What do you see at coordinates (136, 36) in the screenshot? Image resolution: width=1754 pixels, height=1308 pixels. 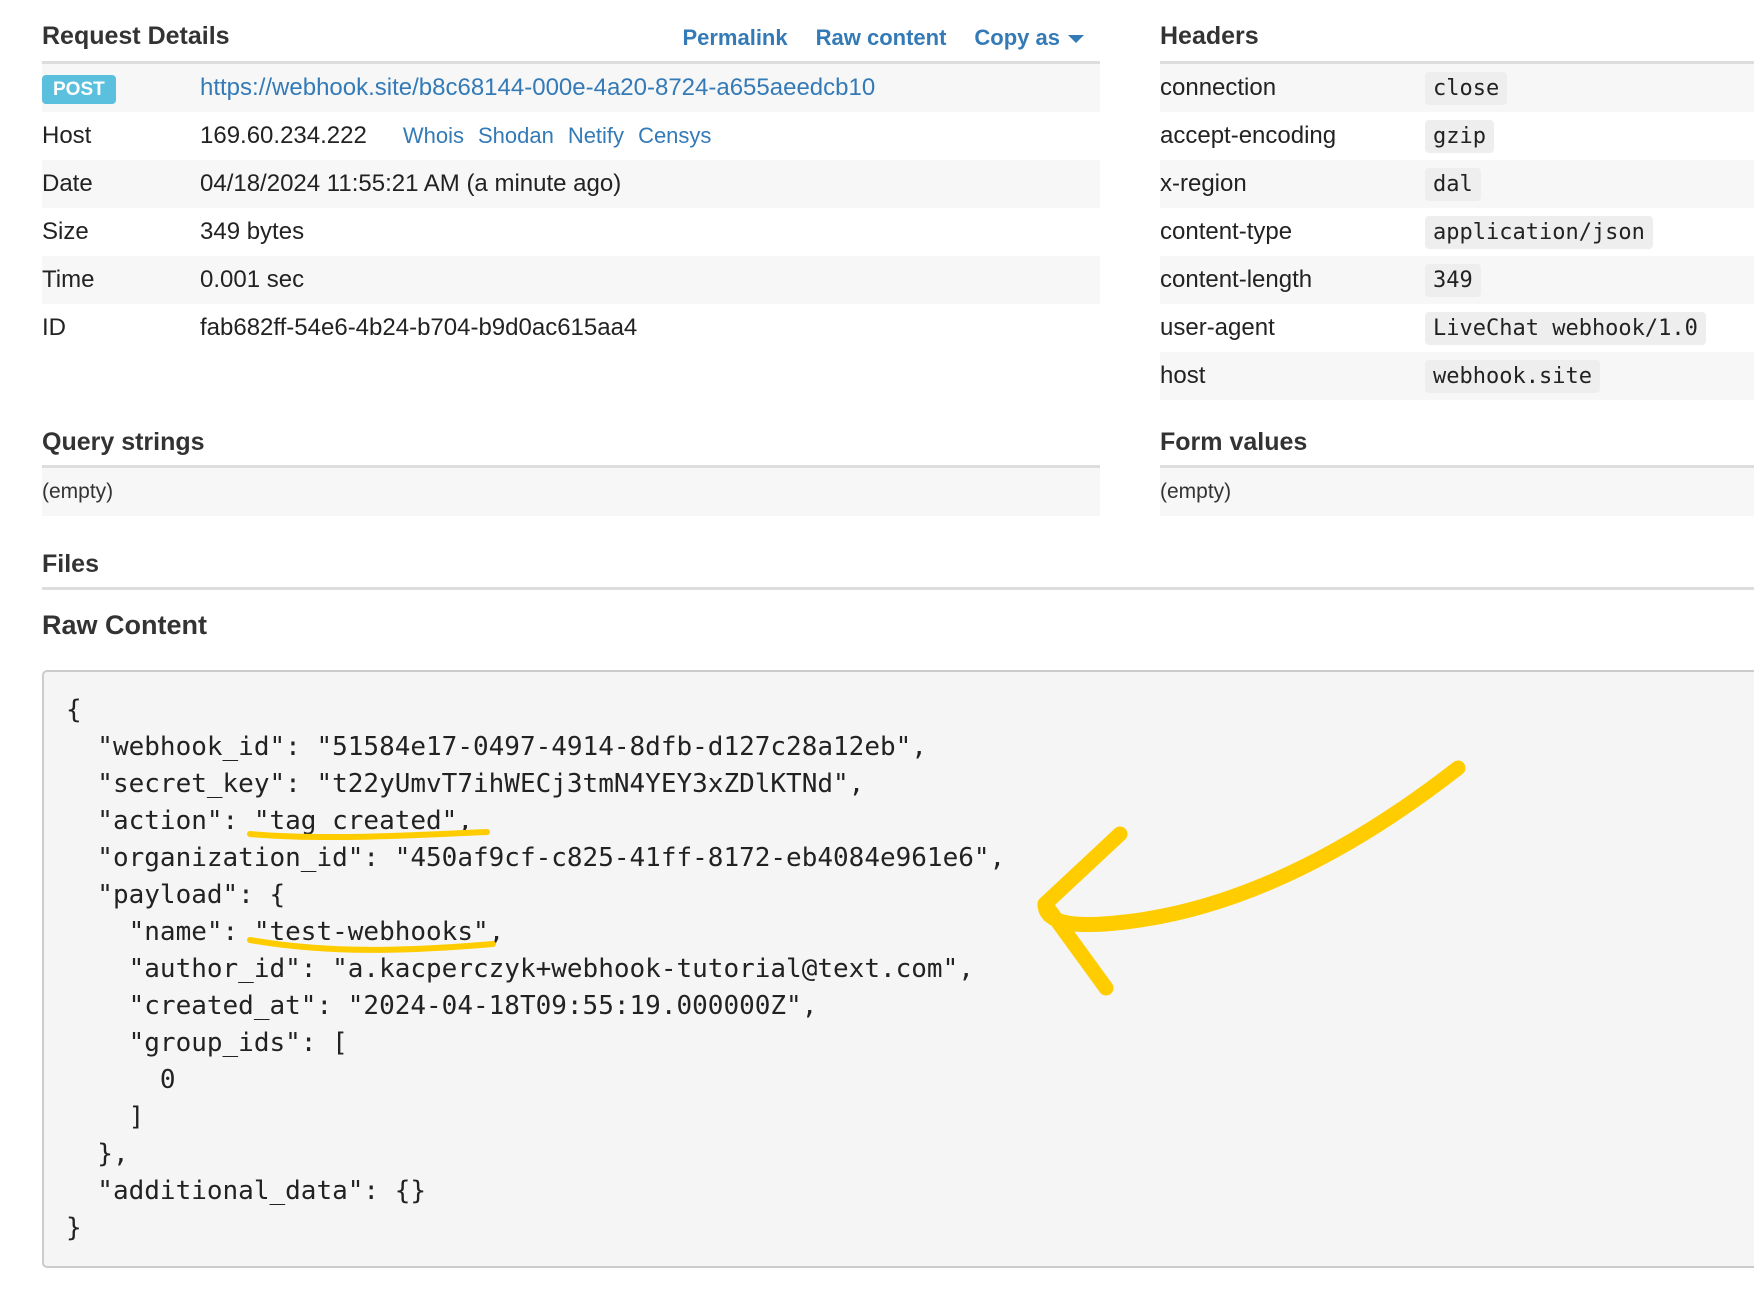 I see `request-details-title: Request Details` at bounding box center [136, 36].